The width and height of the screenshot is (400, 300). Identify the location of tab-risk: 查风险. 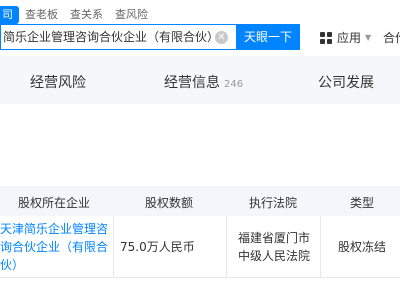
(131, 15).